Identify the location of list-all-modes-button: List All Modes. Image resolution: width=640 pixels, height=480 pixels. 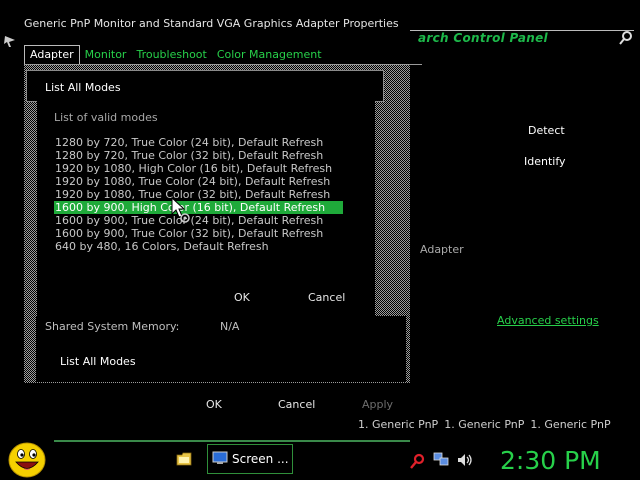
(98, 361).